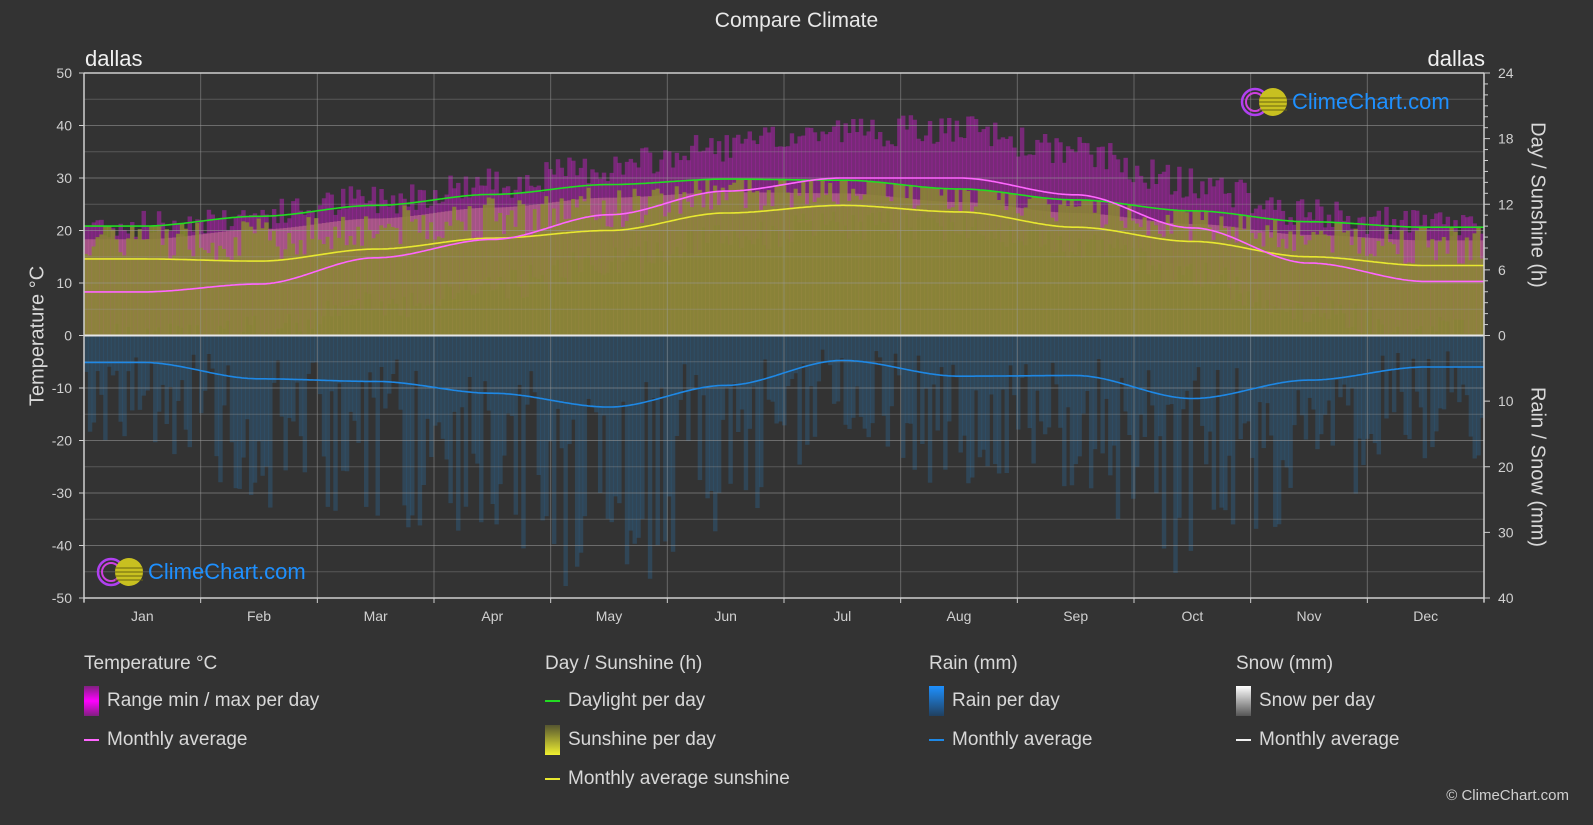  Describe the element at coordinates (1507, 795) in the screenshot. I see `copyright: © ClimeChart.com` at that location.